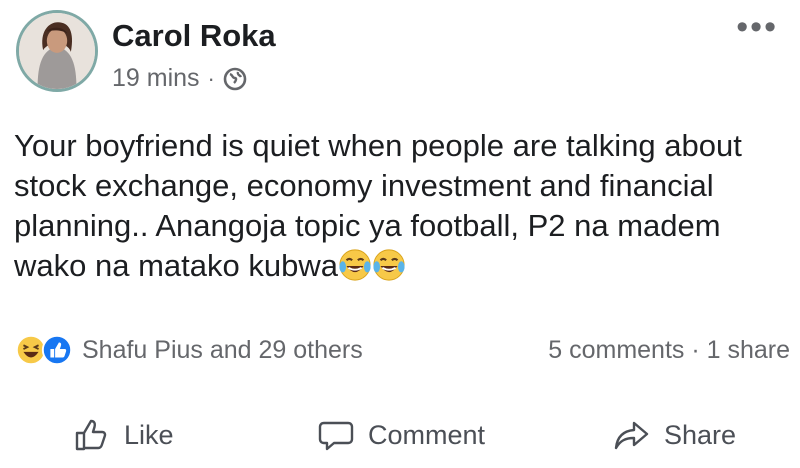 The height and width of the screenshot is (468, 800). Describe the element at coordinates (700, 434) in the screenshot. I see `share-label: Share` at that location.